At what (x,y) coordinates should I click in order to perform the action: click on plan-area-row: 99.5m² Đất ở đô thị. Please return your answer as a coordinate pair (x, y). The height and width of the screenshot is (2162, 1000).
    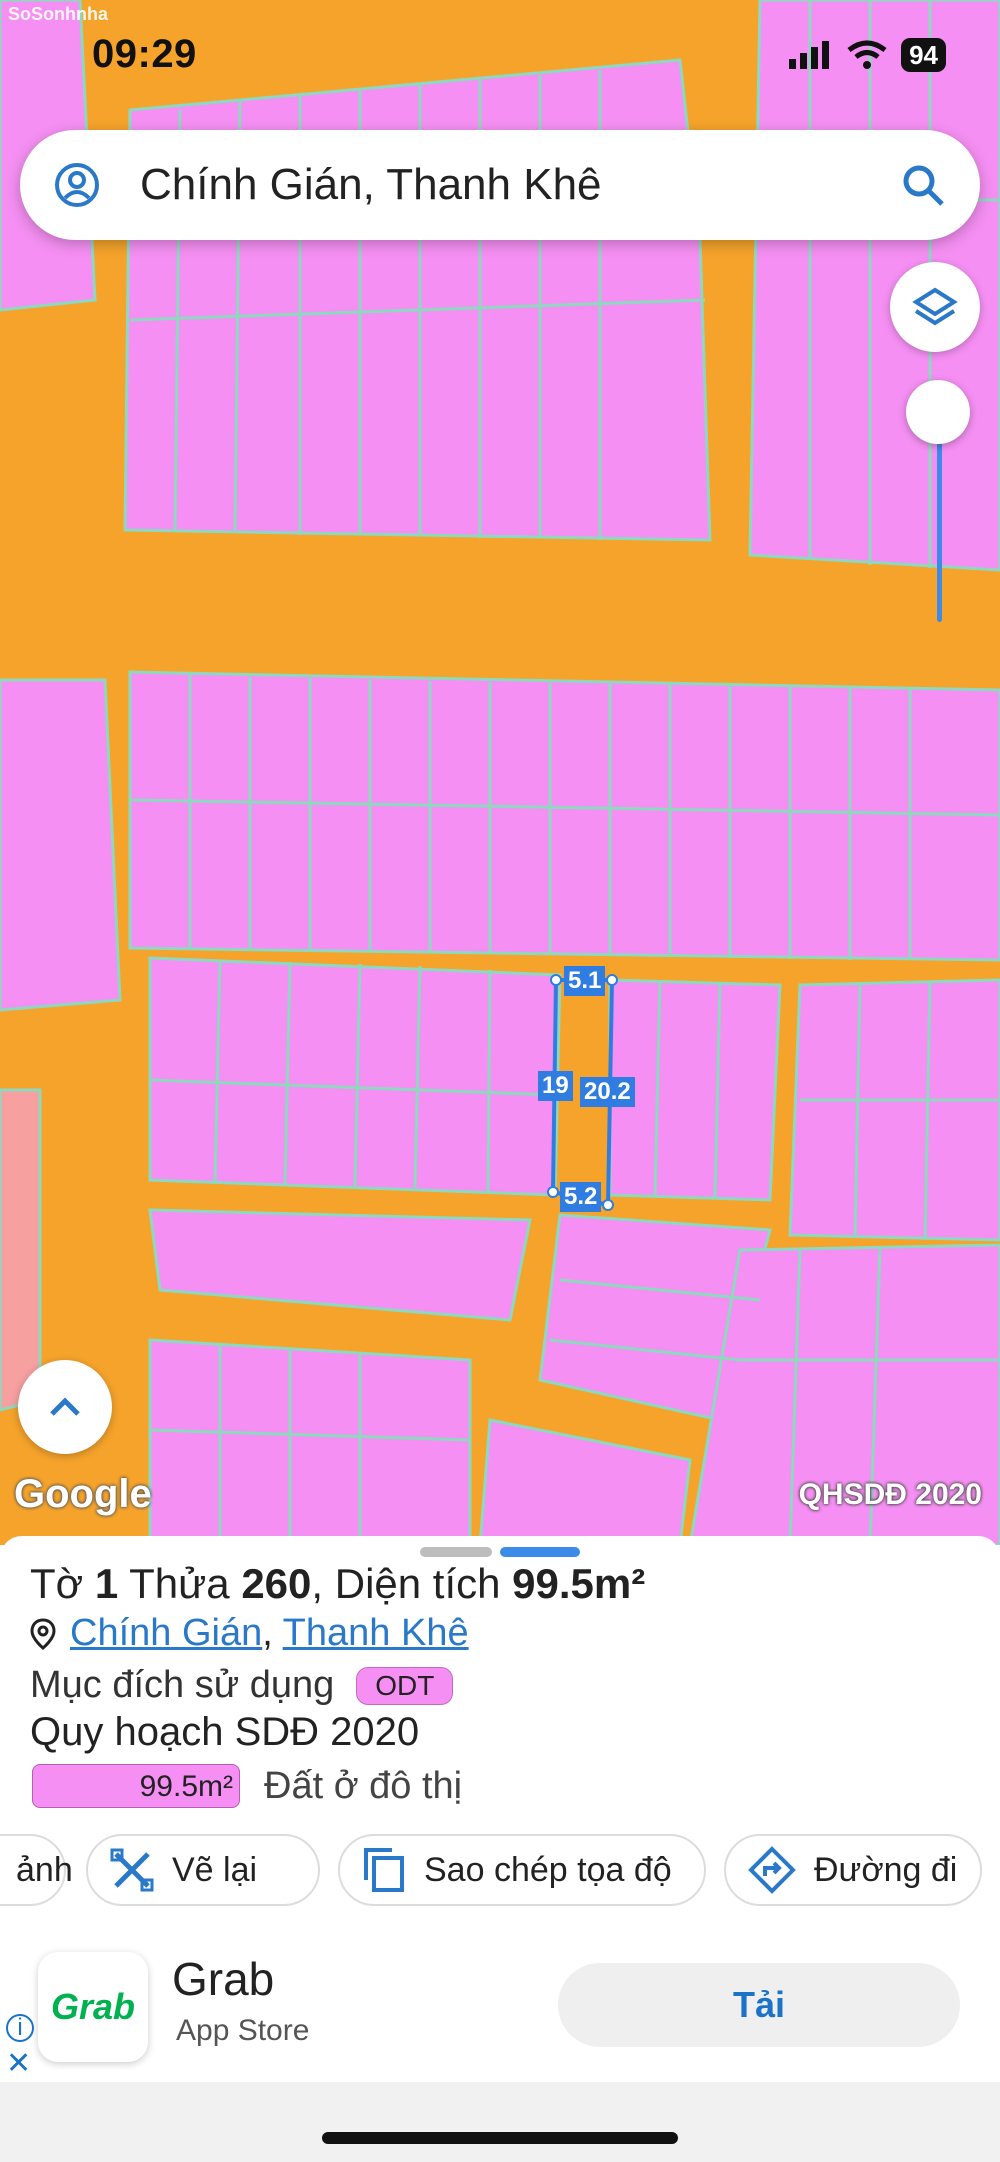
    Looking at the image, I should click on (247, 1786).